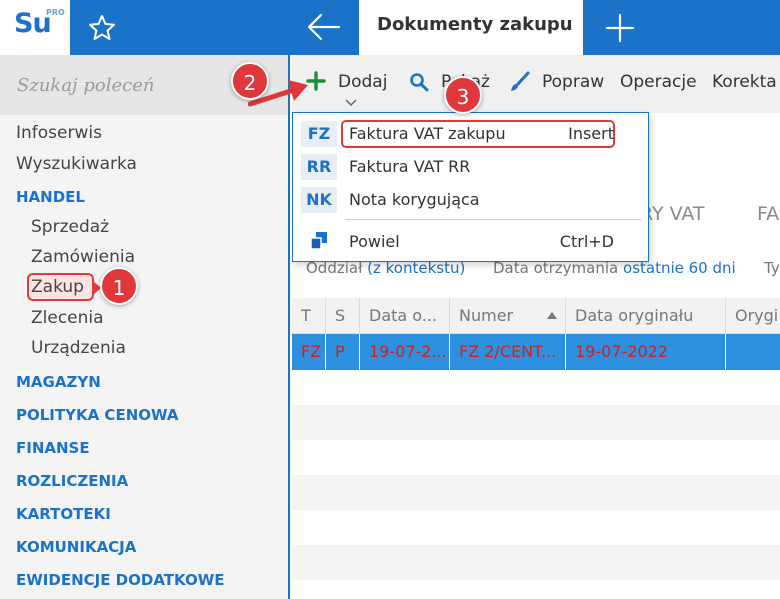 This screenshot has height=599, width=780. I want to click on annotation-badge-2: 2, so click(250, 81).